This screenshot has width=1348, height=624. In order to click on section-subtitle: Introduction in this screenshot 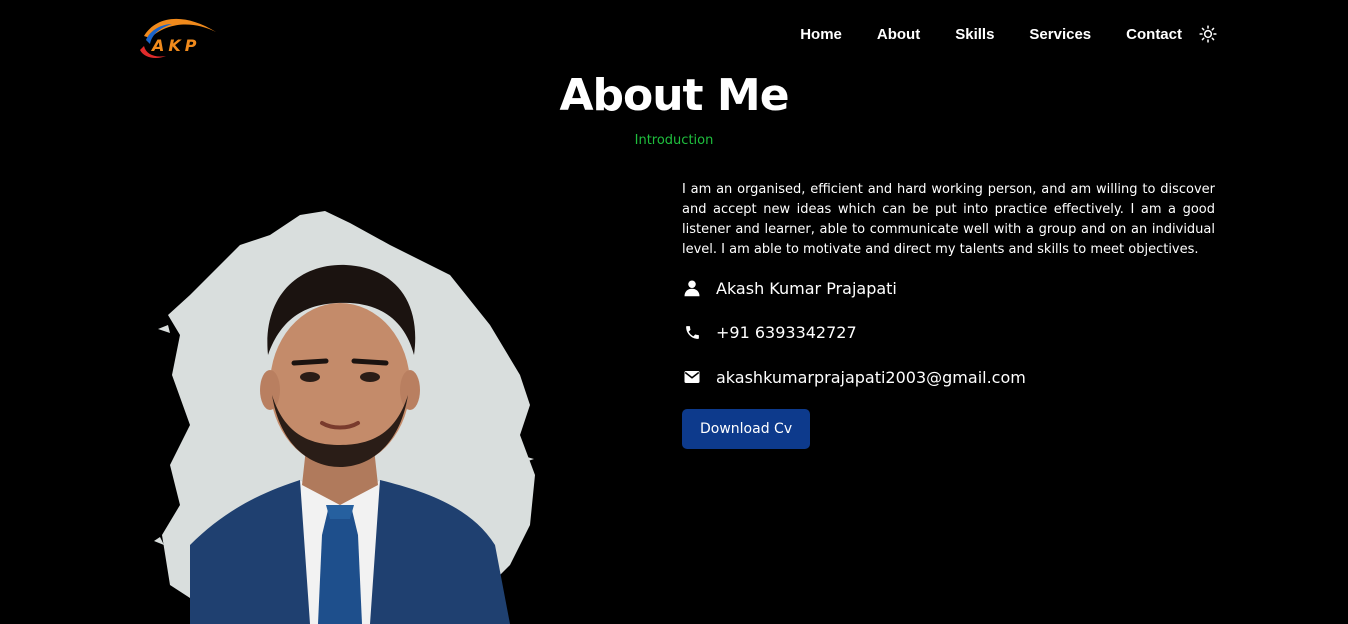, I will do `click(674, 140)`.